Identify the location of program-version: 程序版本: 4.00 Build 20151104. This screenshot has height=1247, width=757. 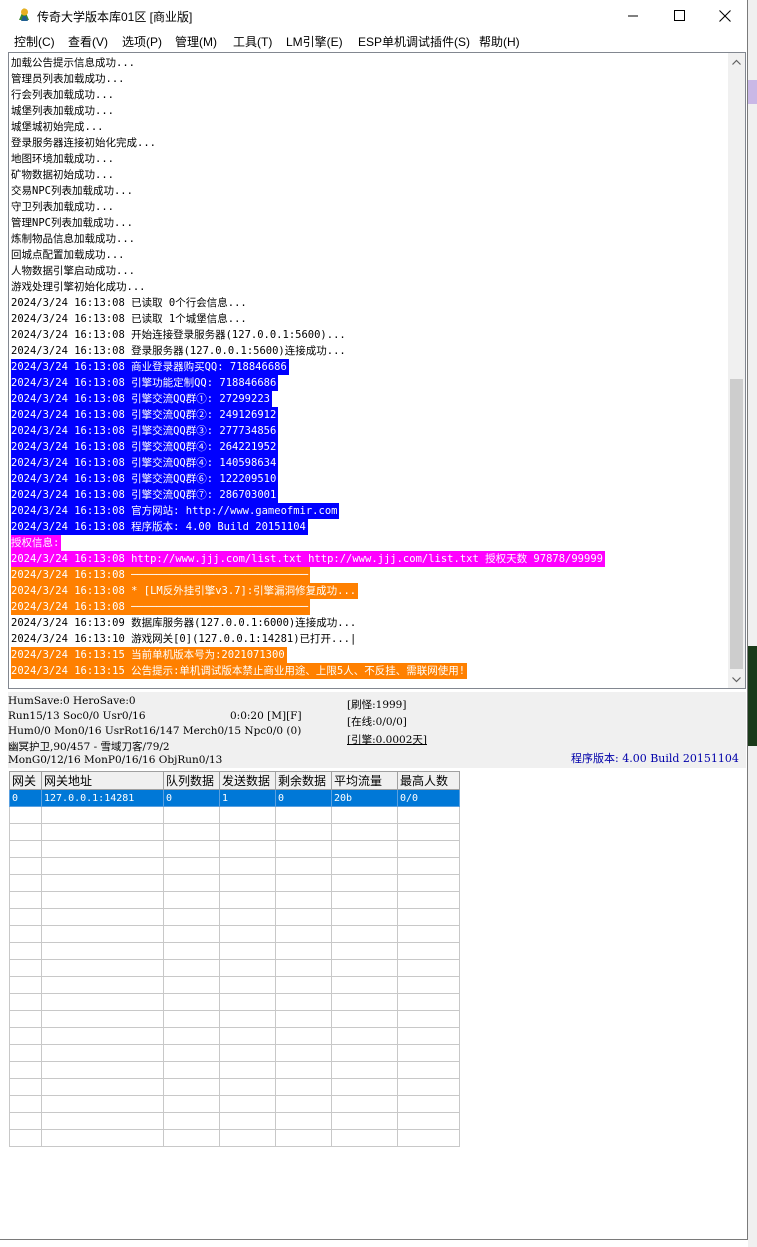
(655, 758).